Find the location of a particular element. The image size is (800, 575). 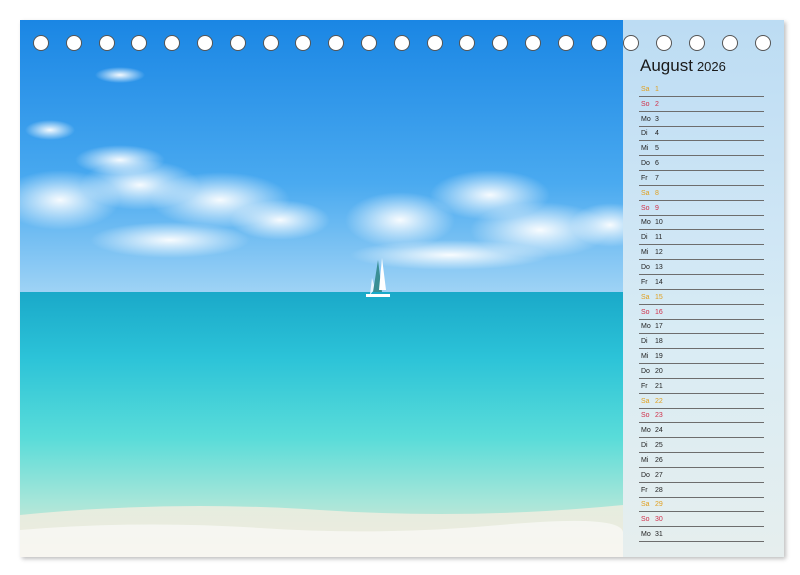

day-row: Mo 24 is located at coordinates (701, 431).